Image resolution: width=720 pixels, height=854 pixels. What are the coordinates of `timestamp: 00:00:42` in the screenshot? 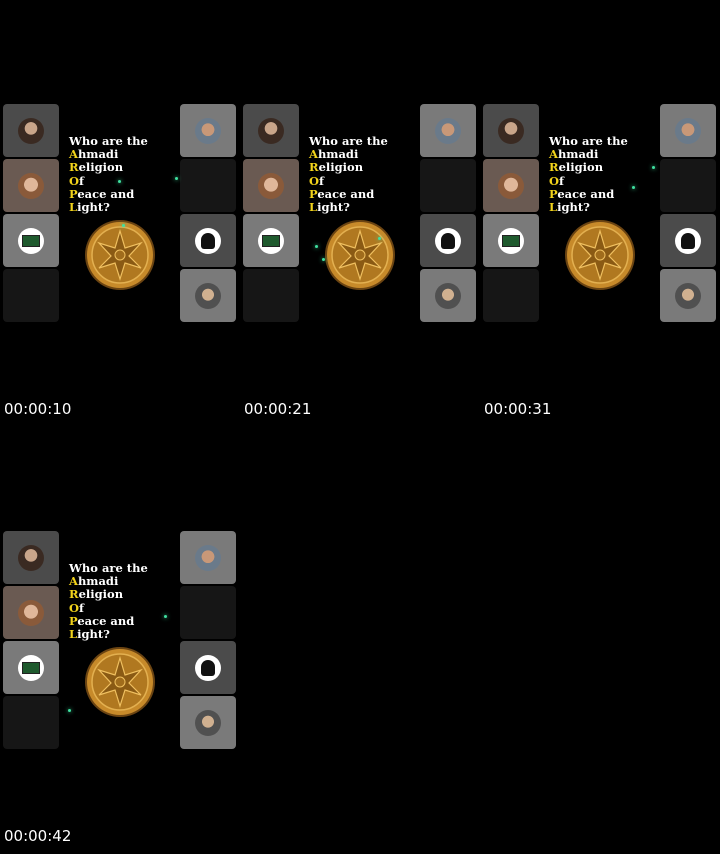 It's located at (38, 836).